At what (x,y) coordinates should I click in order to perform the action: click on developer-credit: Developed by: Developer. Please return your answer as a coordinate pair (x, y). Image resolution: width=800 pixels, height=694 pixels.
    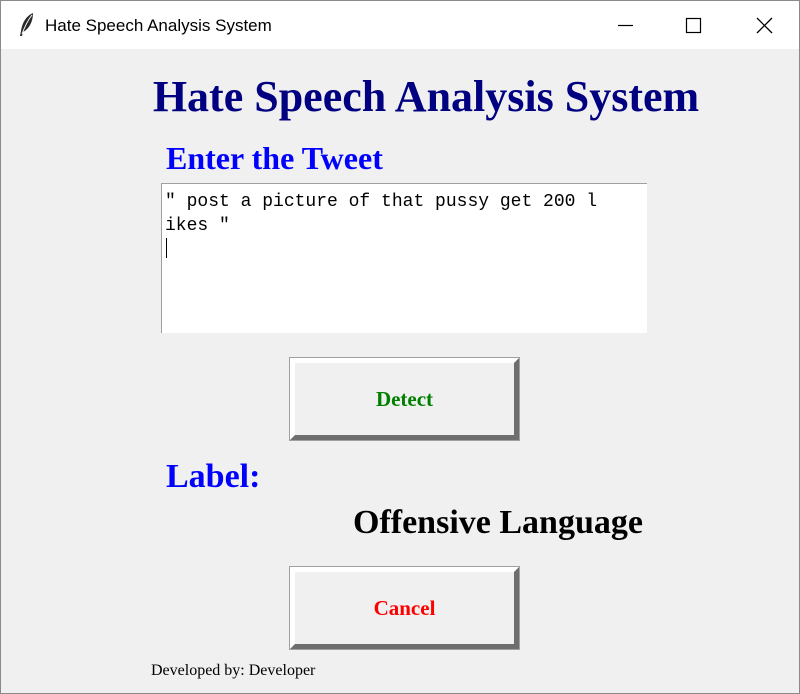
    Looking at the image, I should click on (233, 670).